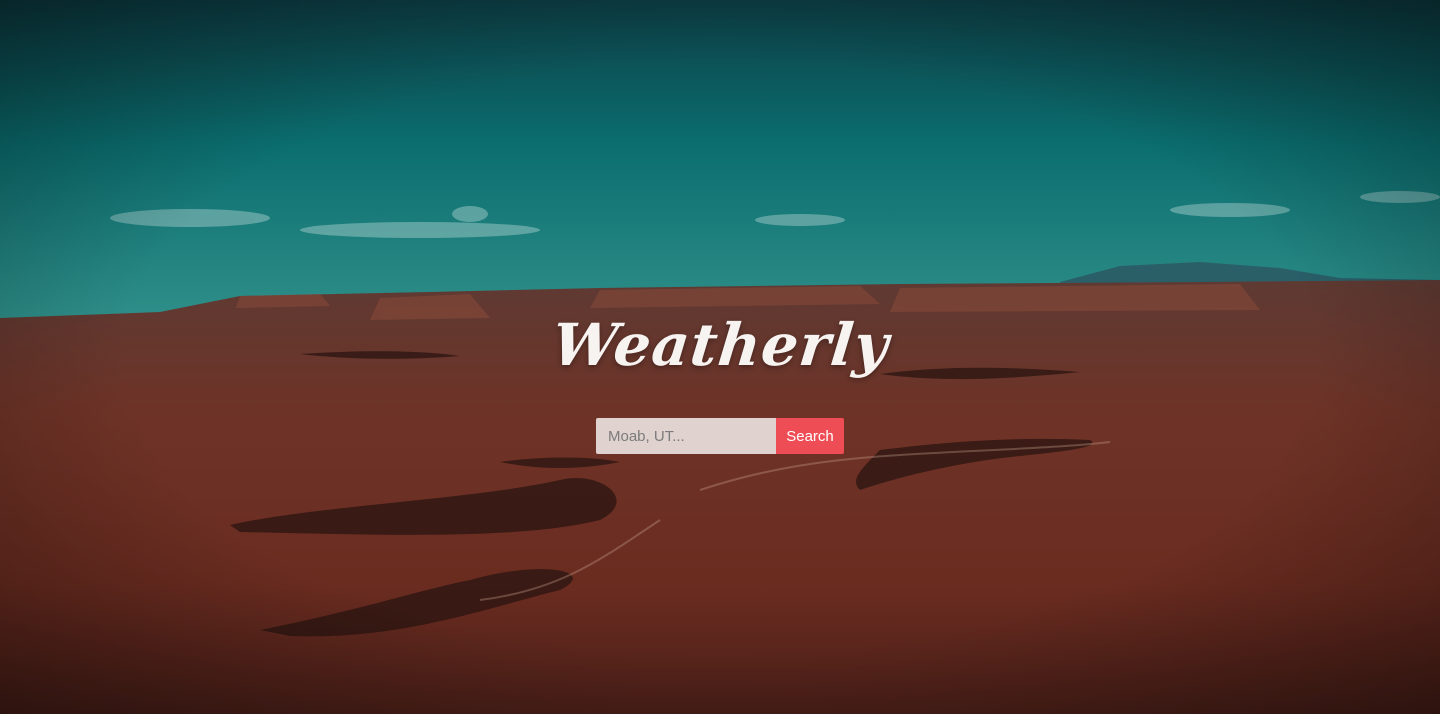 The image size is (1440, 714). I want to click on search-form: Search, so click(720, 436).